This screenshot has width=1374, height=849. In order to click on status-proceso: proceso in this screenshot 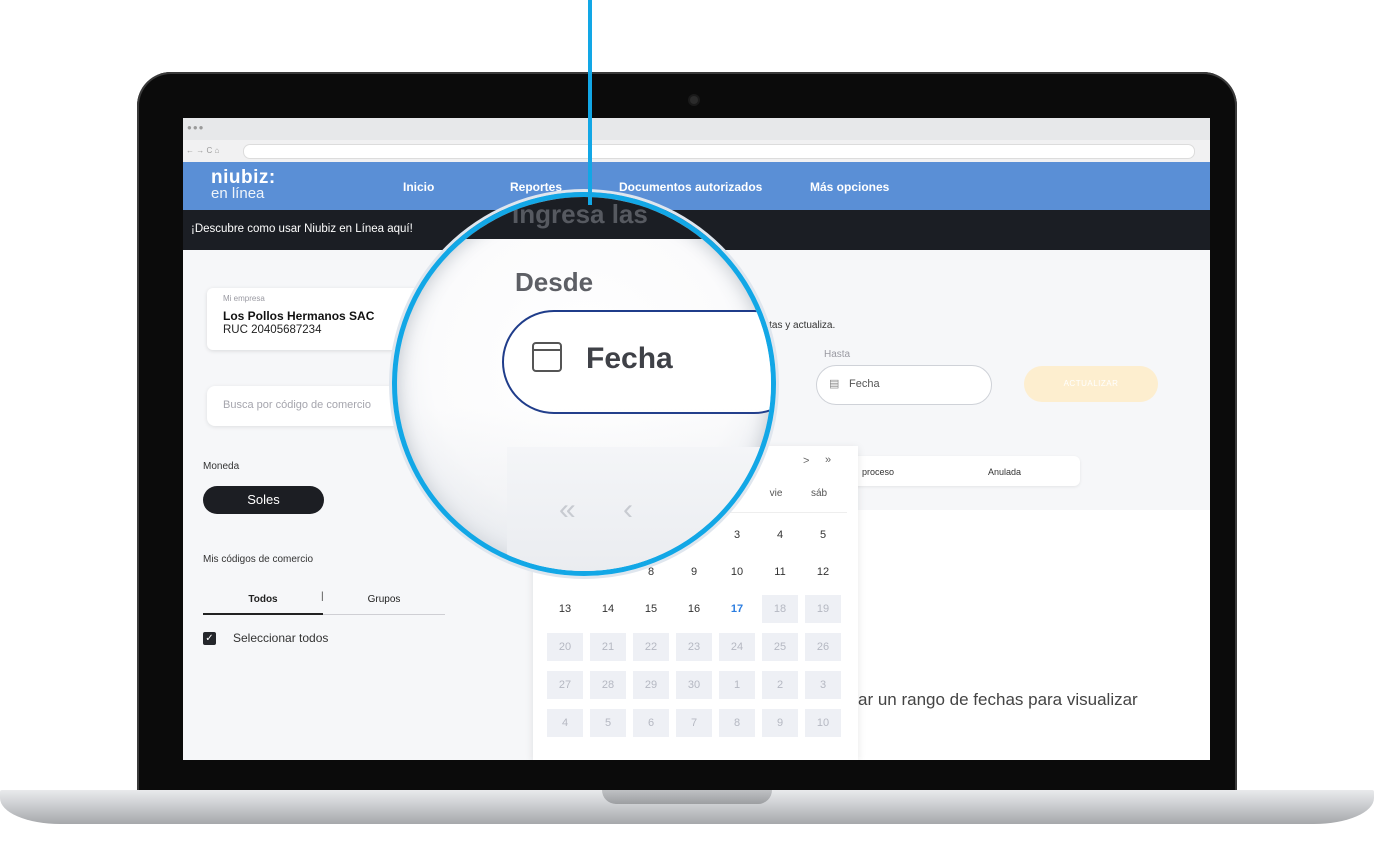, I will do `click(878, 472)`.